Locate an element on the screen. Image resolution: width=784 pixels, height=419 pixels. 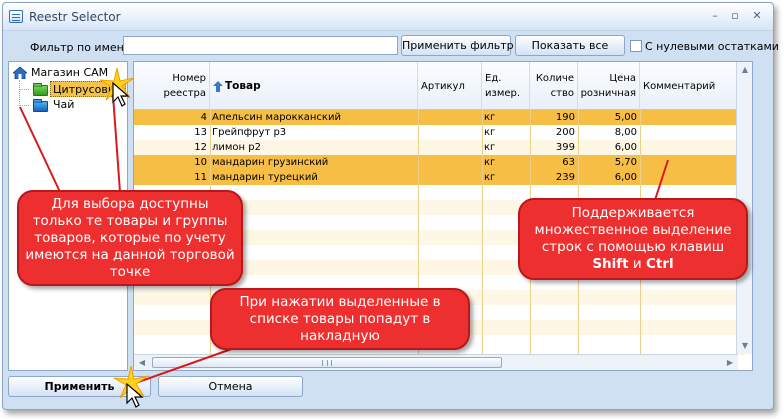
cell-qty: 239 is located at coordinates (565, 177).